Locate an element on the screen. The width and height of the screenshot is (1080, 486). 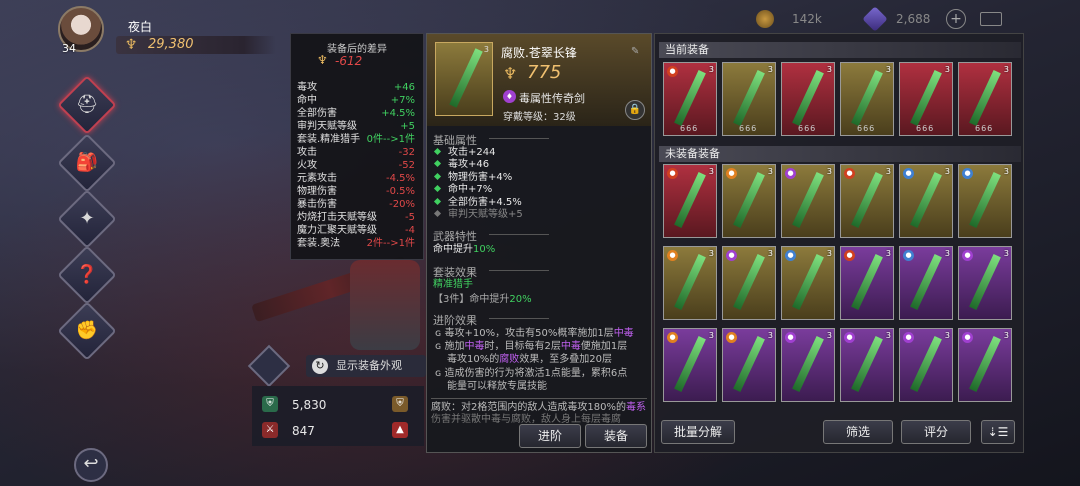
diff-value: +5 is located at coordinates (407, 126).